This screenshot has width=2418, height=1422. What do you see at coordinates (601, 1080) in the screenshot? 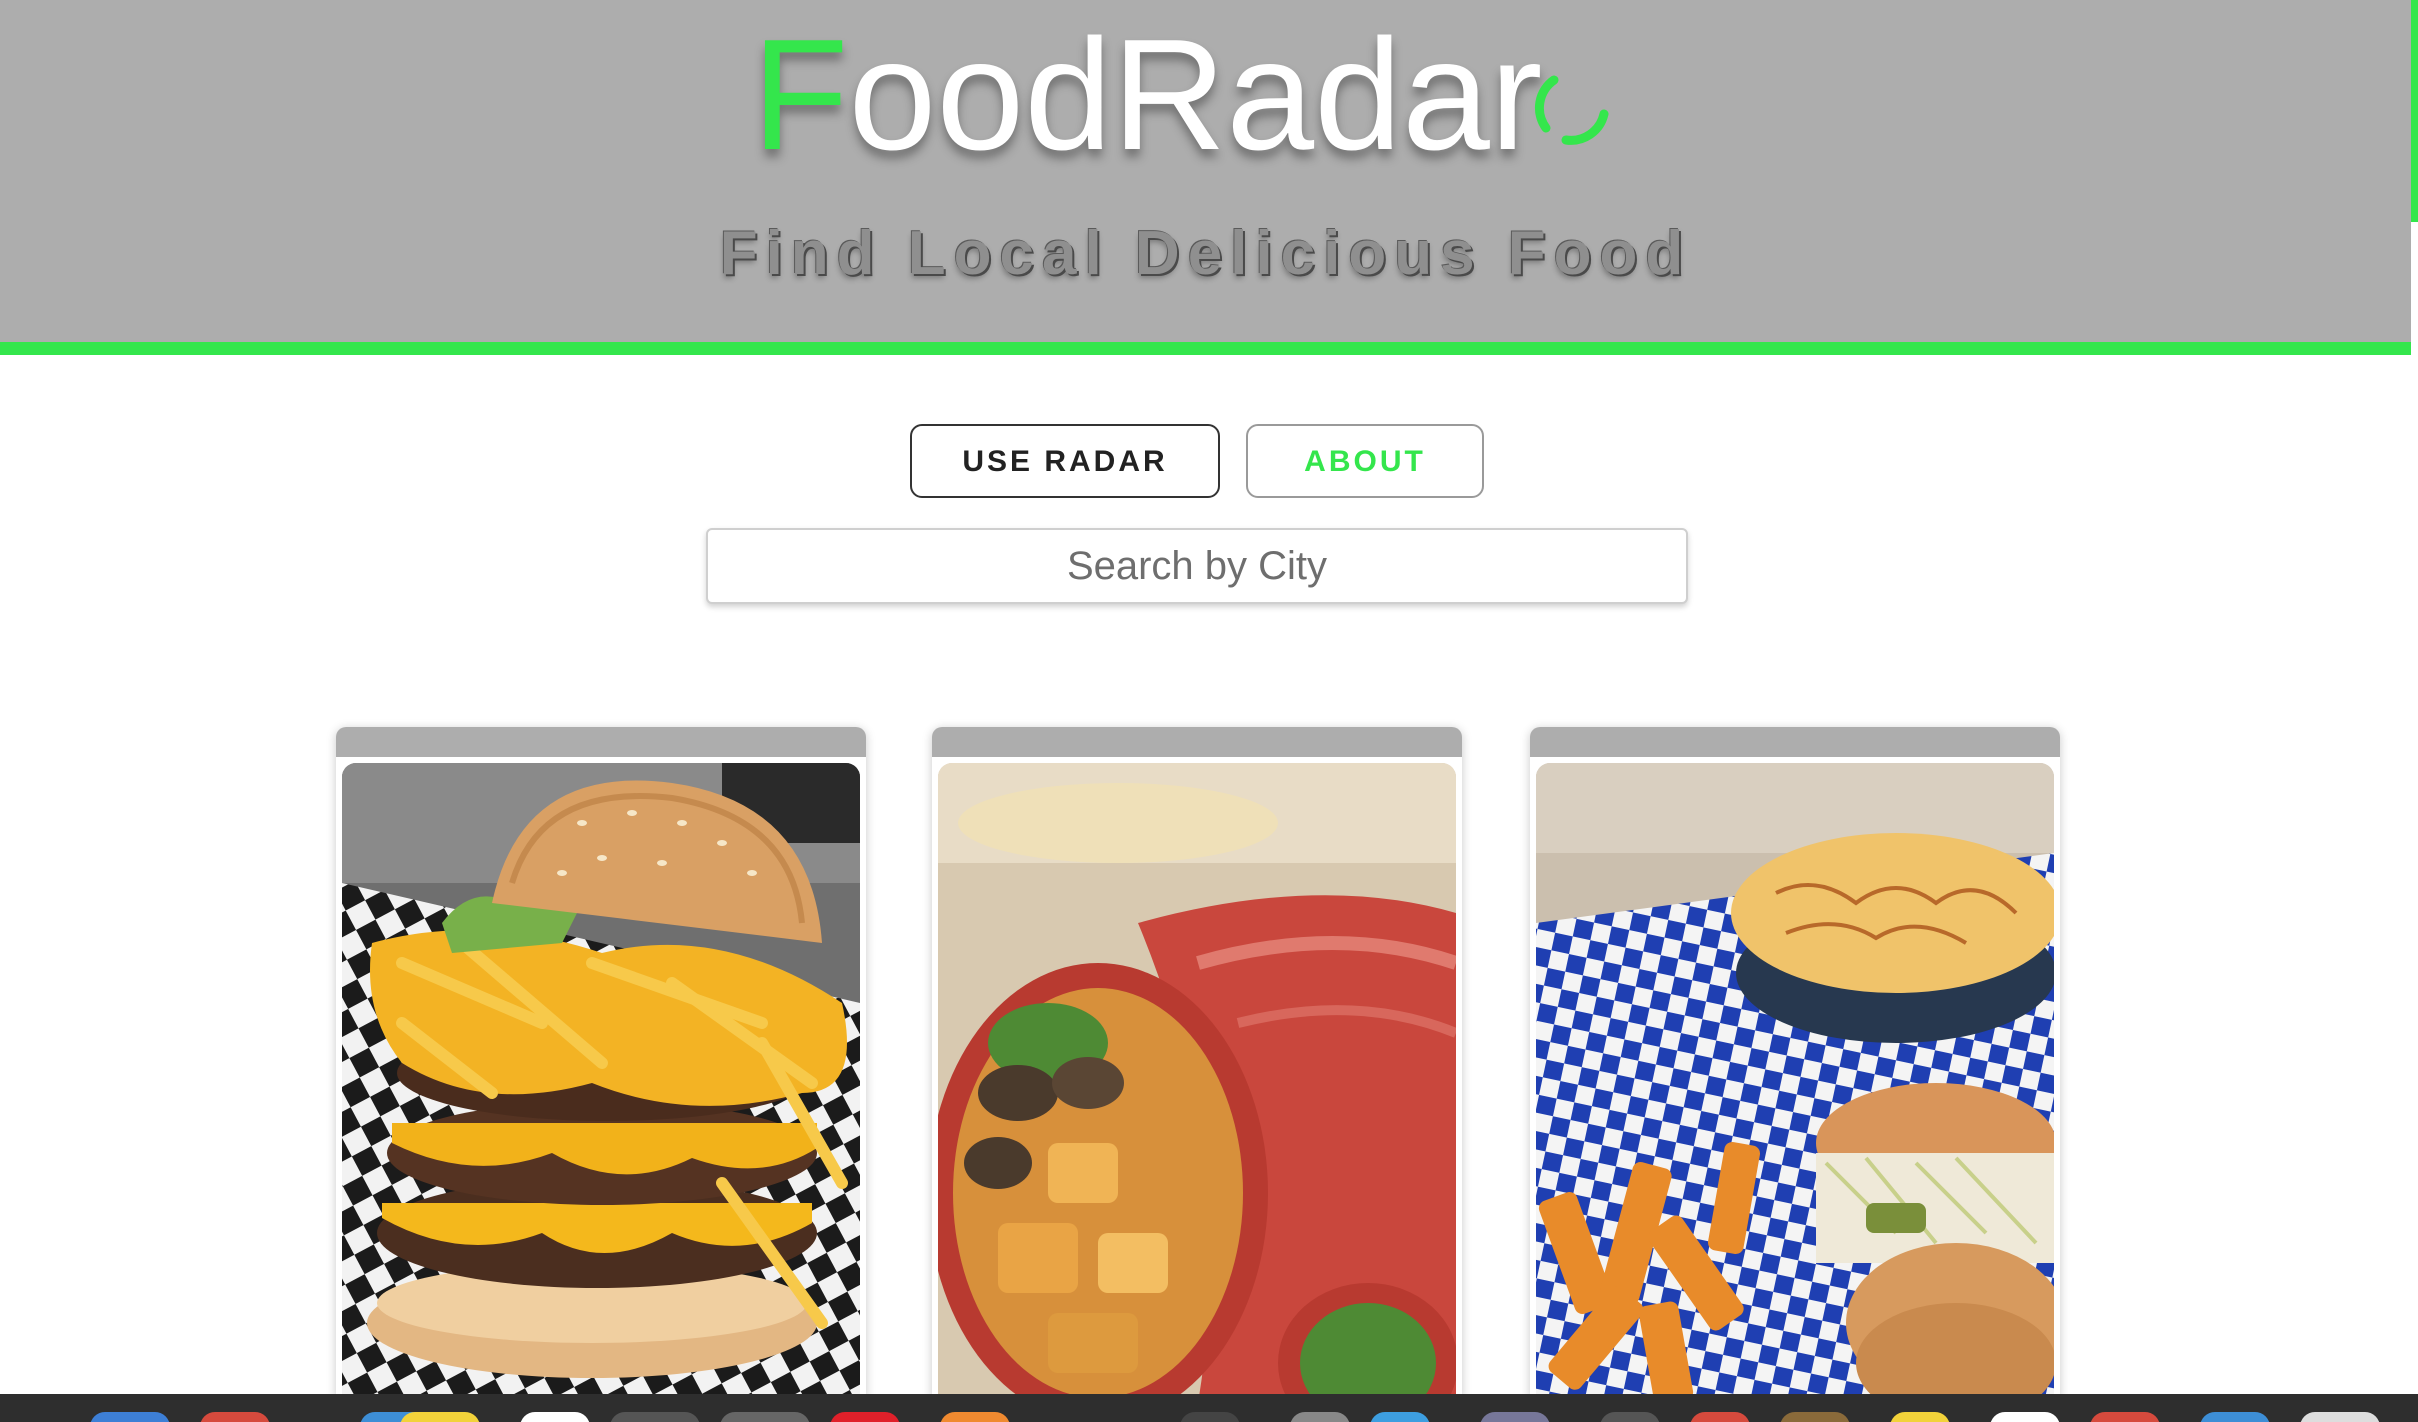
I see `burger-photo` at bounding box center [601, 1080].